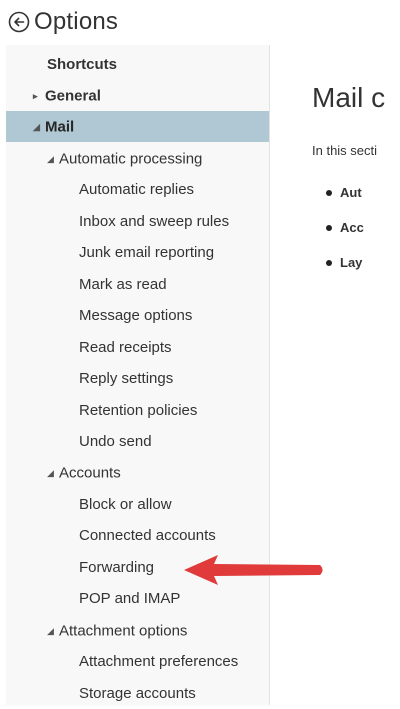 This screenshot has width=400, height=709. I want to click on sidebar-item-inbox-sweep-rules: Inbox and sweep rules, so click(137, 221).